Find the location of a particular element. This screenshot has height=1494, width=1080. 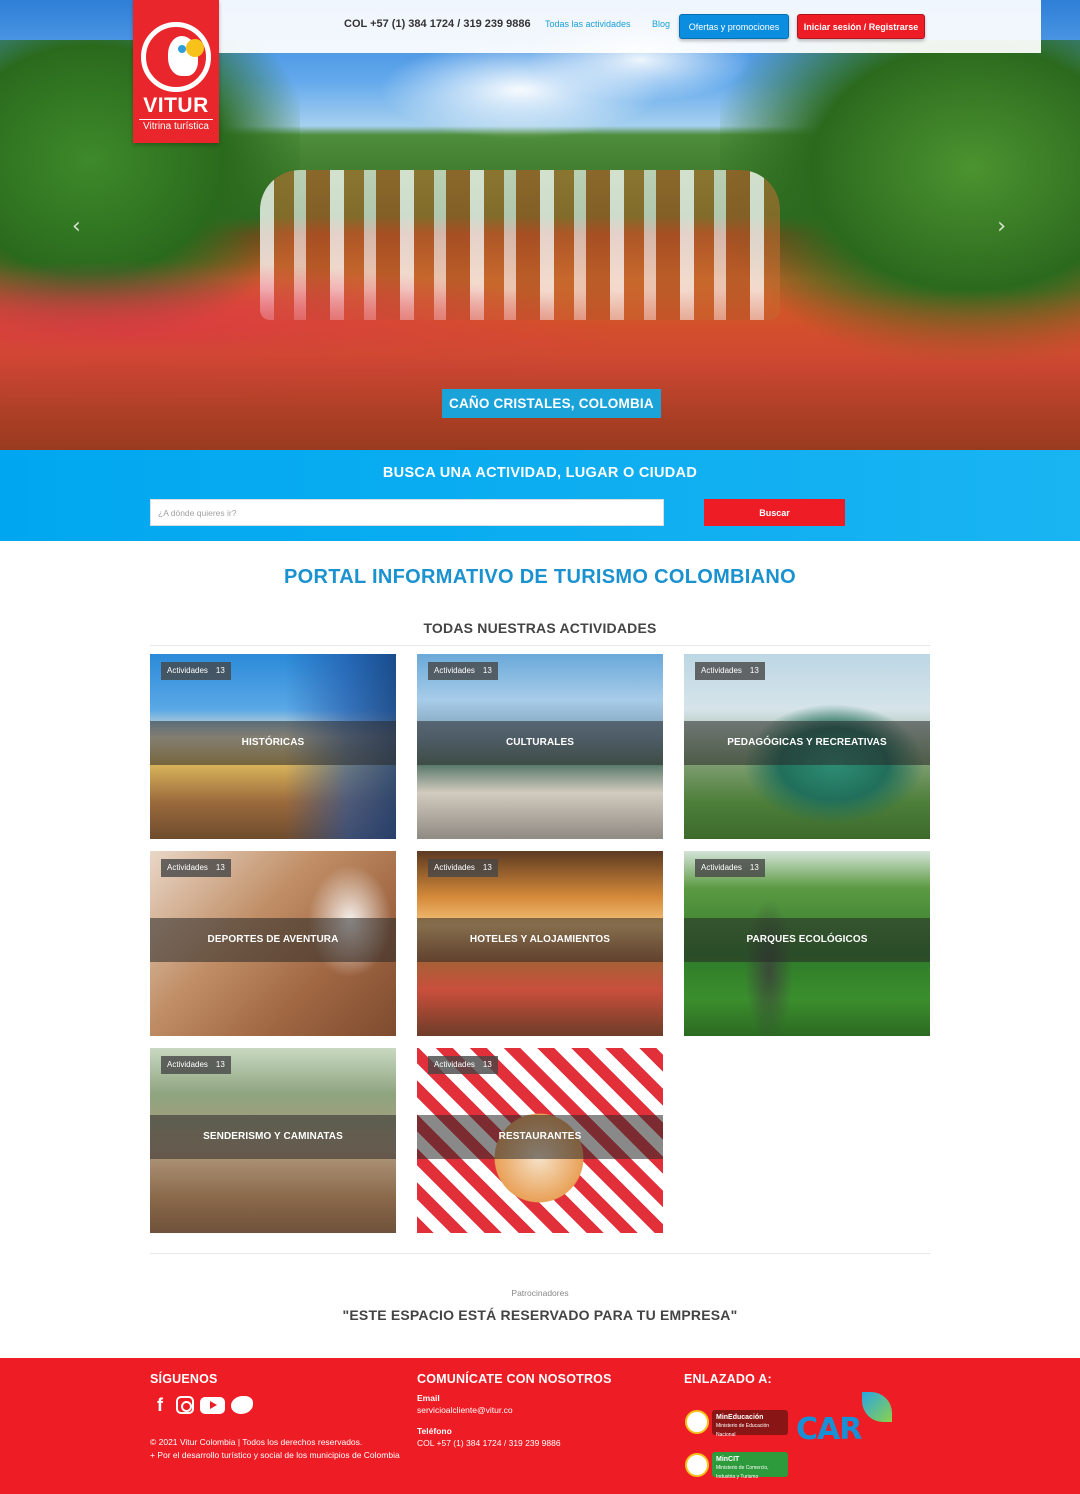

portal-title: PORTAL INFORMATIVO DE TURISMO COLOMBIANO is located at coordinates (540, 577).